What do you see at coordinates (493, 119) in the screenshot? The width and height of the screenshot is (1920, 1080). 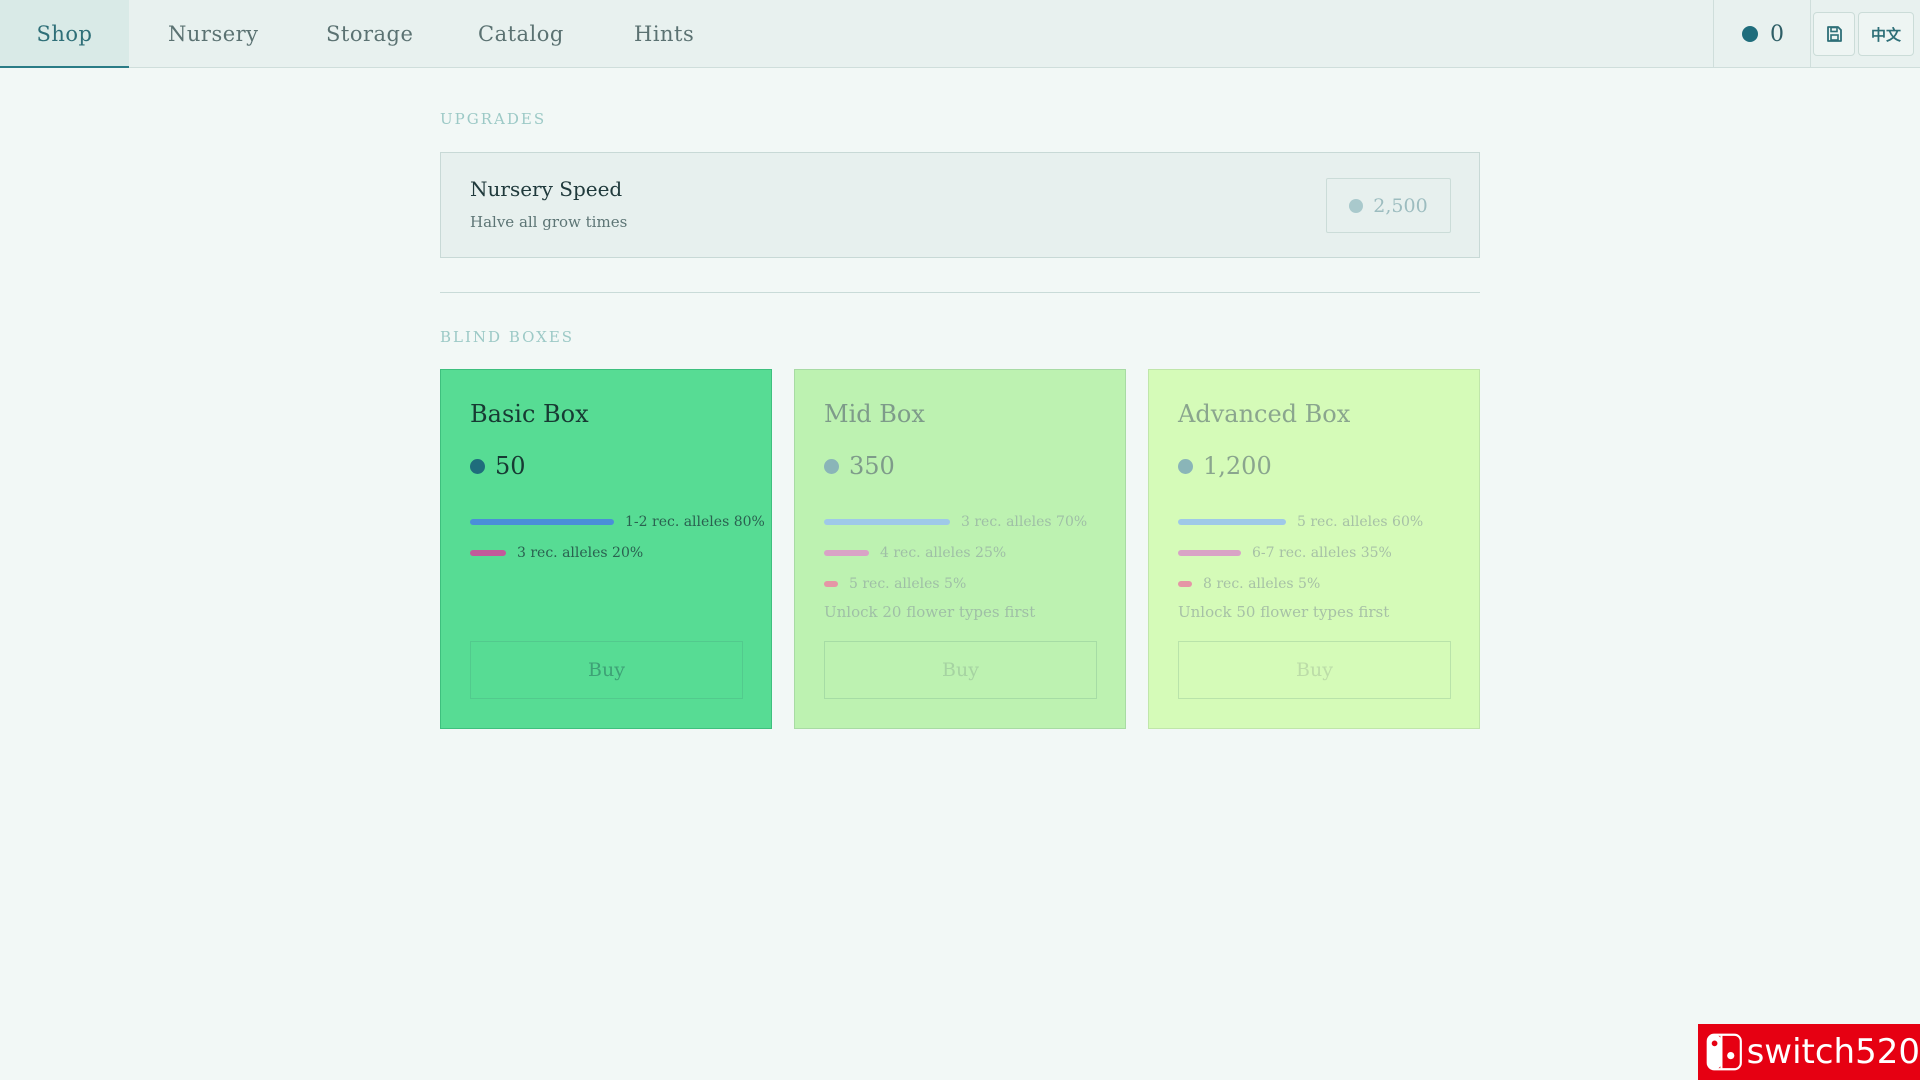 I see `upgrades-section-label: UPGRADES` at bounding box center [493, 119].